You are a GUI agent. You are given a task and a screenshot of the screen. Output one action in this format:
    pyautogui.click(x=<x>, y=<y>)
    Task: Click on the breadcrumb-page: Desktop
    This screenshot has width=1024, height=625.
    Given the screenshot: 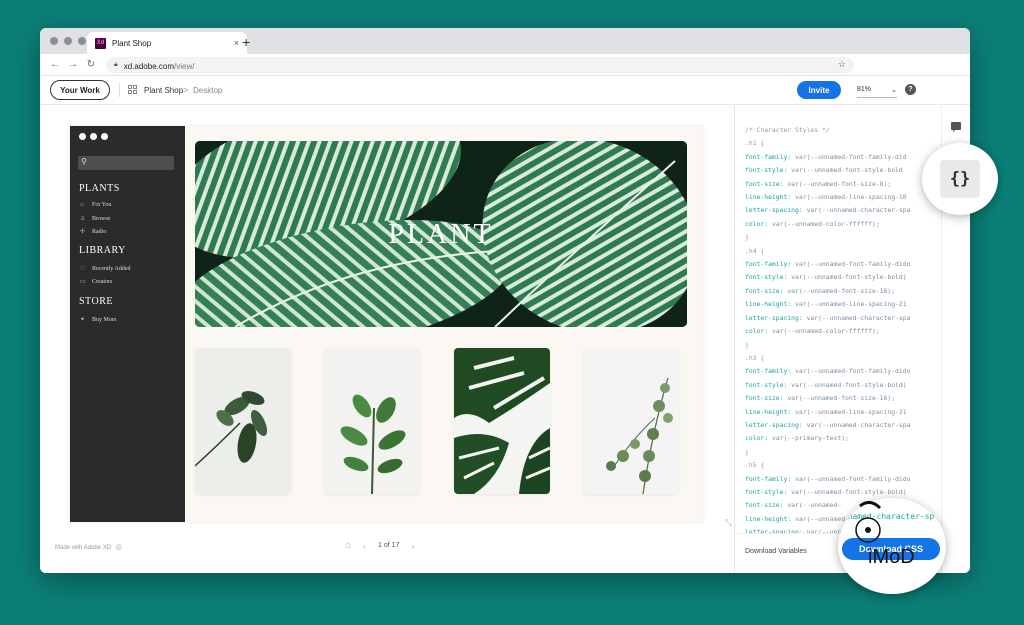 What is the action you would take?
    pyautogui.click(x=208, y=90)
    